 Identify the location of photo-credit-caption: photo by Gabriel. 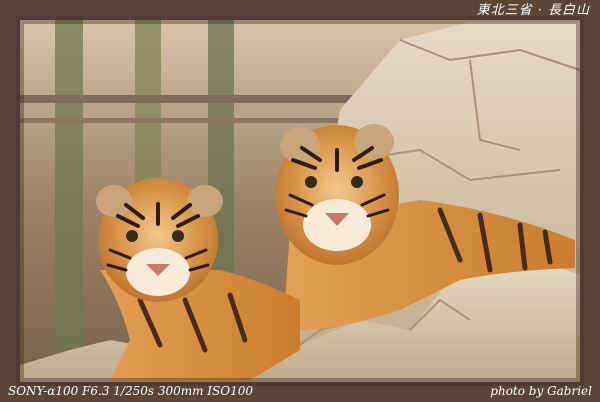
(541, 391).